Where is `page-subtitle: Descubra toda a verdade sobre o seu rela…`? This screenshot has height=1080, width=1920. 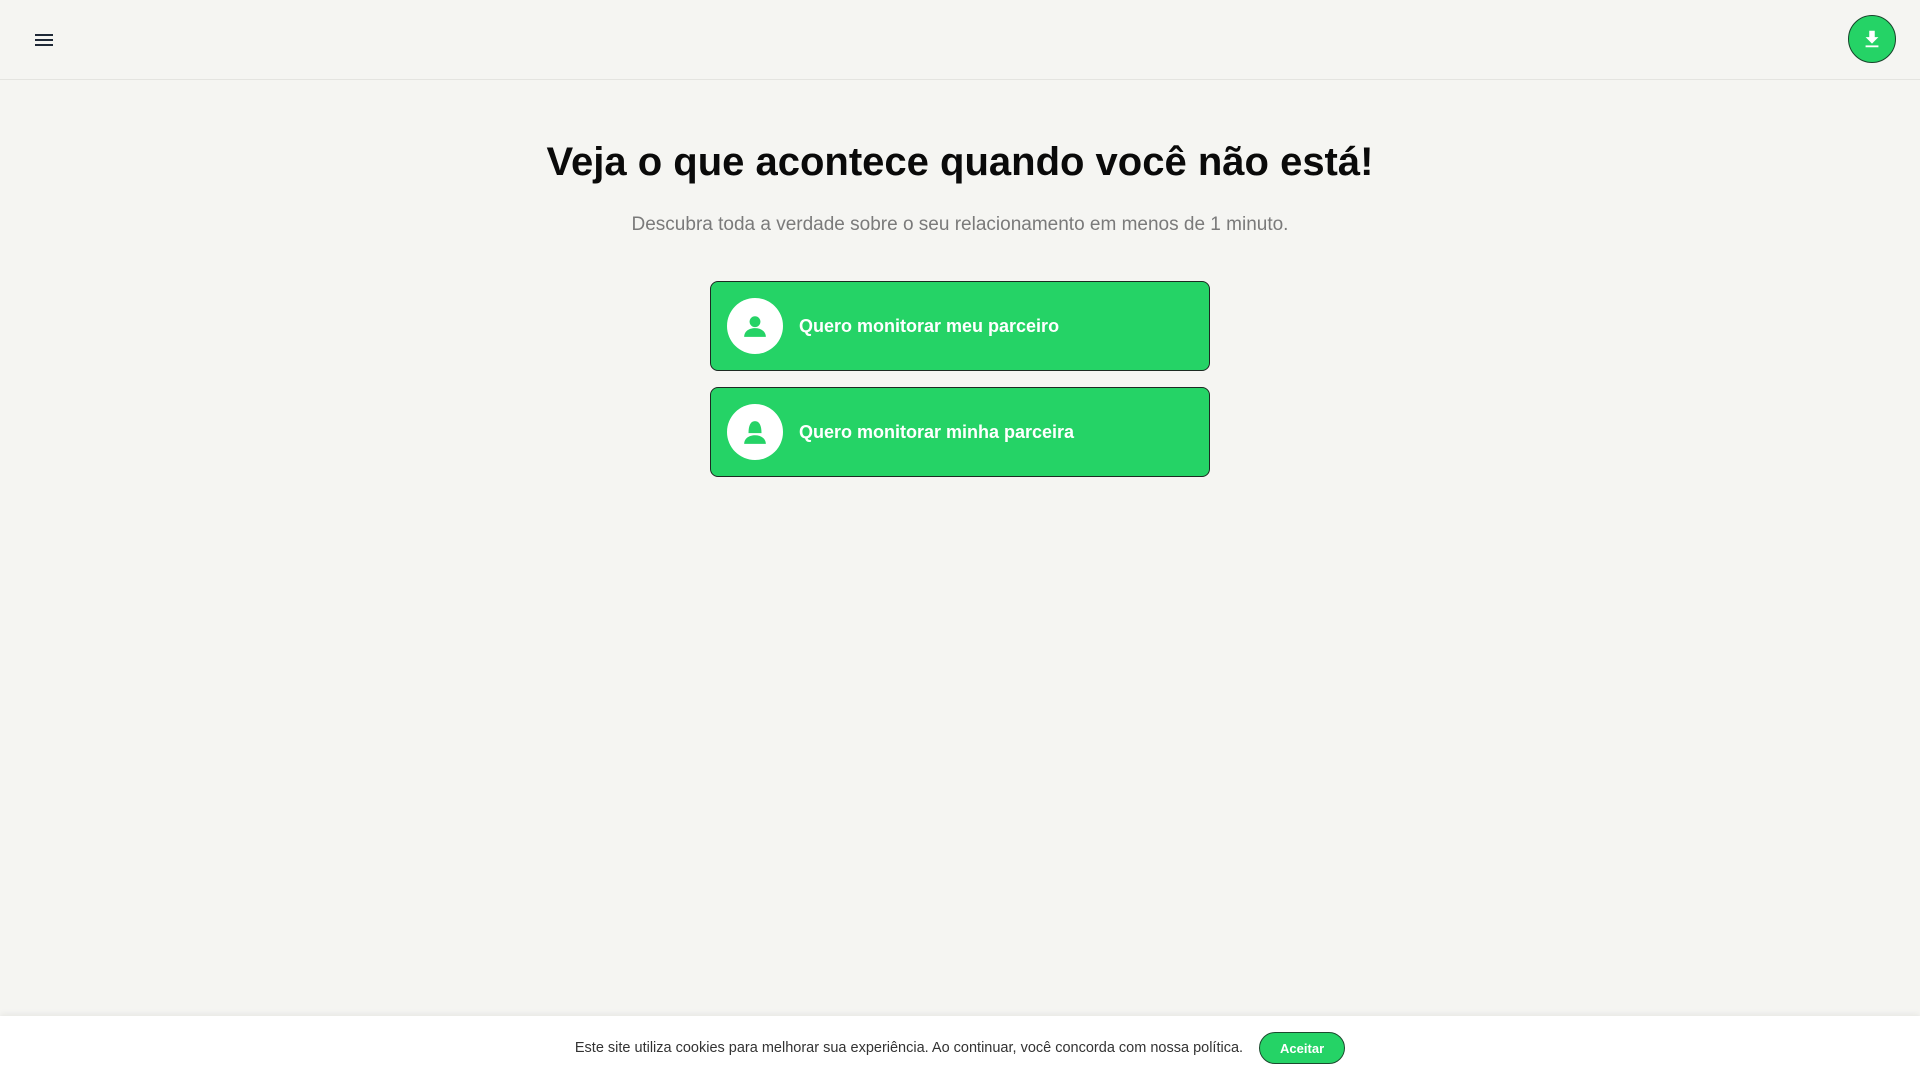
page-subtitle: Descubra toda a verdade sobre o seu rela… is located at coordinates (960, 224).